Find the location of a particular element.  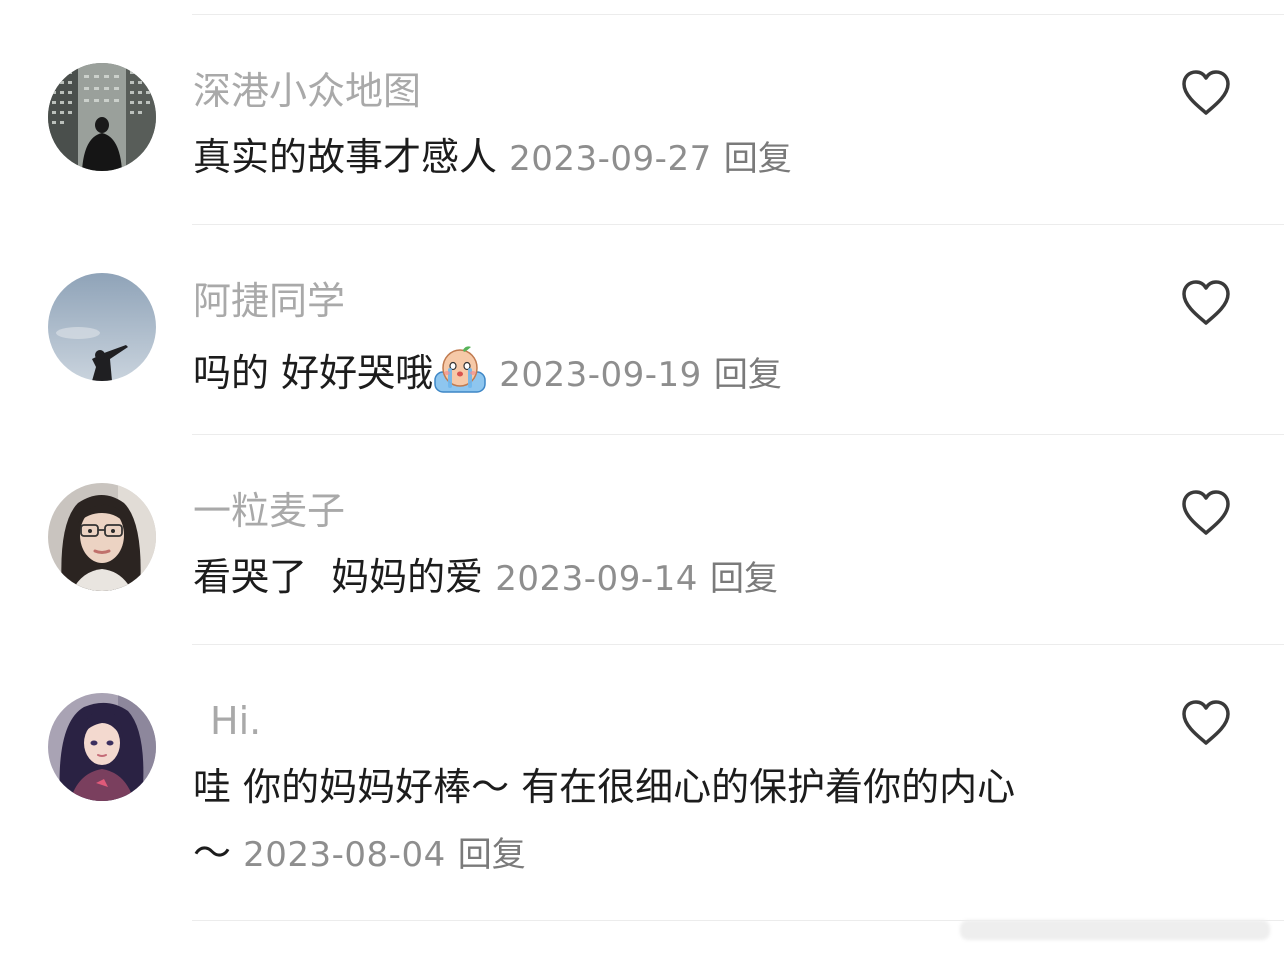

comment-text-line: 哇 你的妈妈好棒～ 有在很细心的保护着你的内心 is located at coordinates (604, 787).